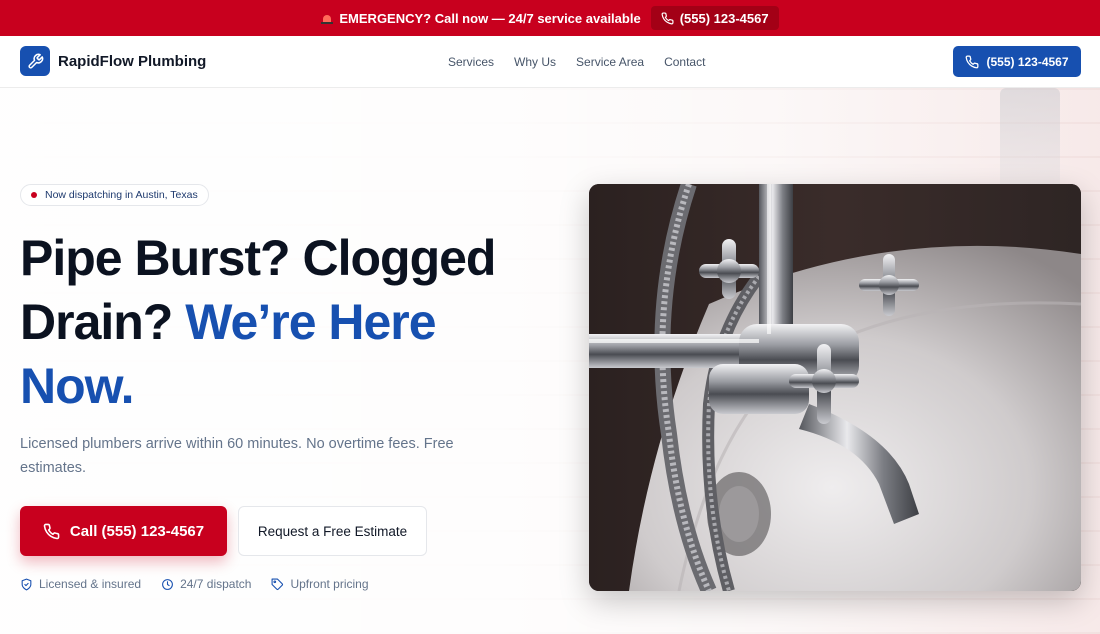  Describe the element at coordinates (34, 195) in the screenshot. I see `live-dot-icon` at that location.